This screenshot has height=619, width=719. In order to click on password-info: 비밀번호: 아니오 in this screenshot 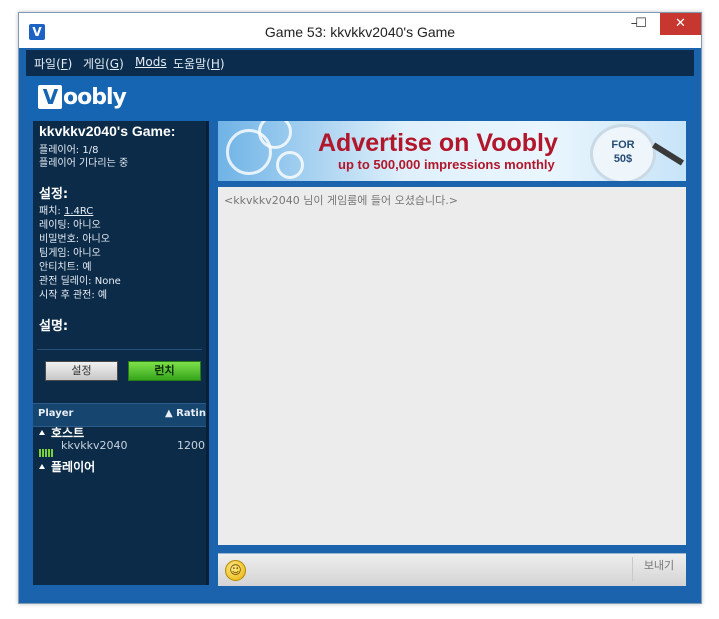, I will do `click(74, 239)`.